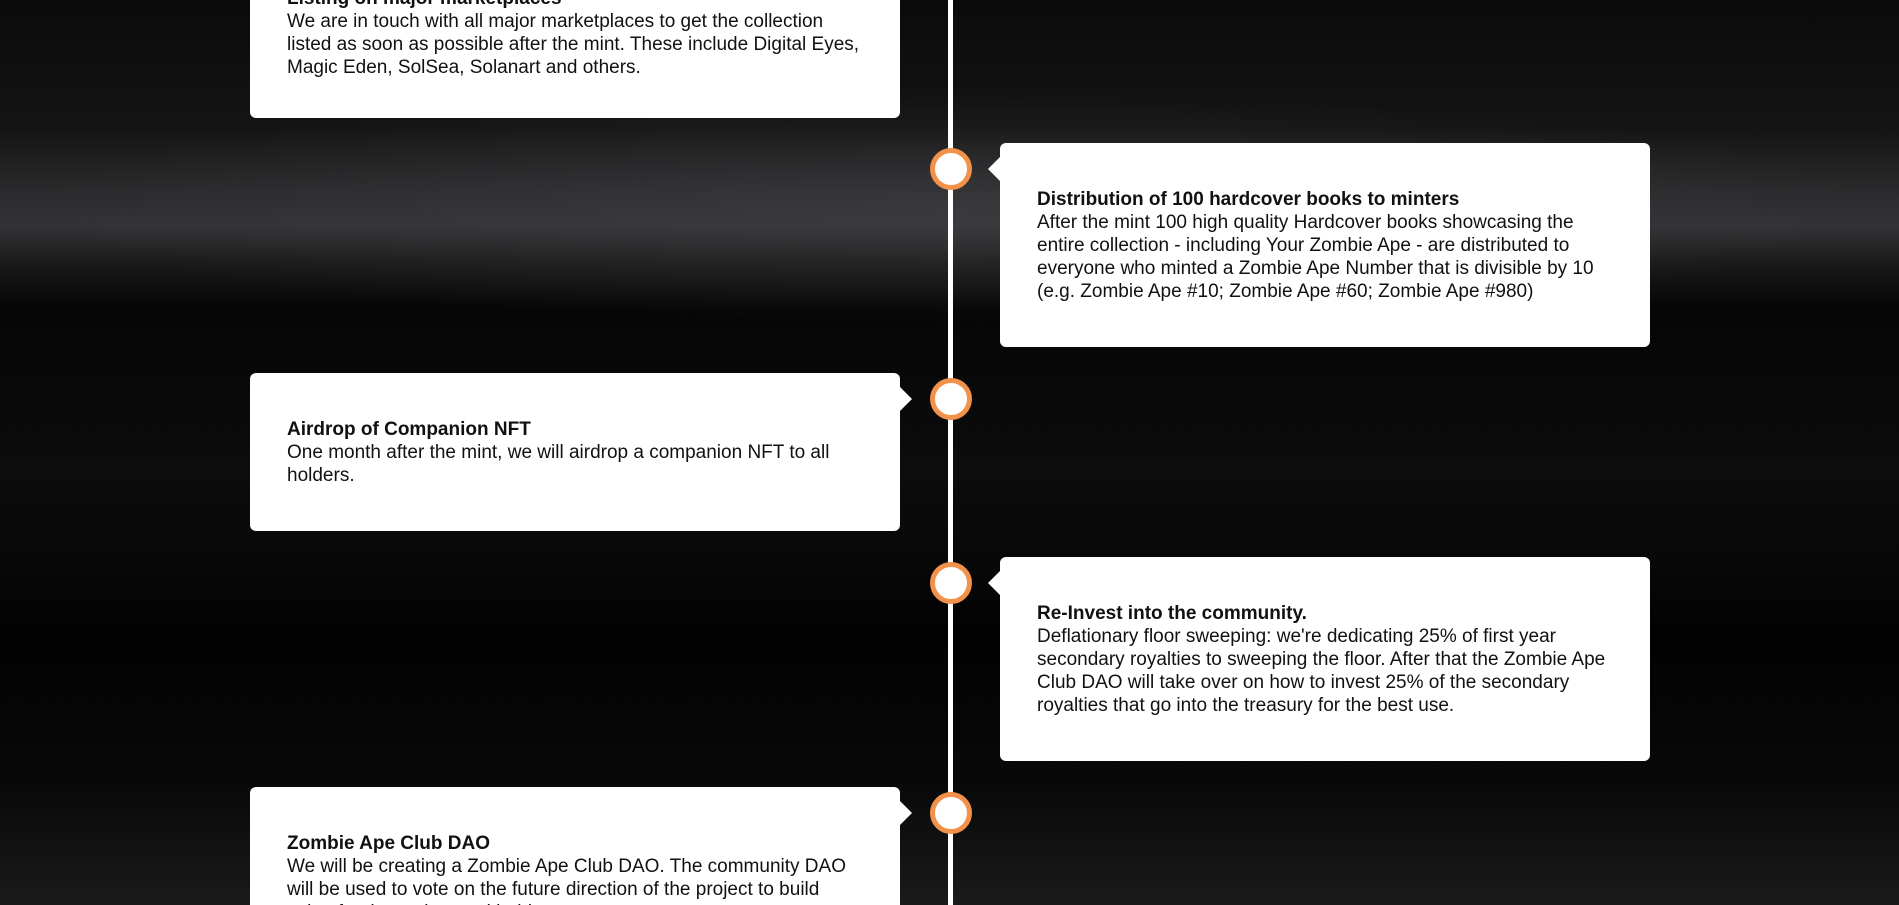 This screenshot has height=905, width=1899. I want to click on roadmap-card-title: Listing on major marketplaces, so click(575, 5).